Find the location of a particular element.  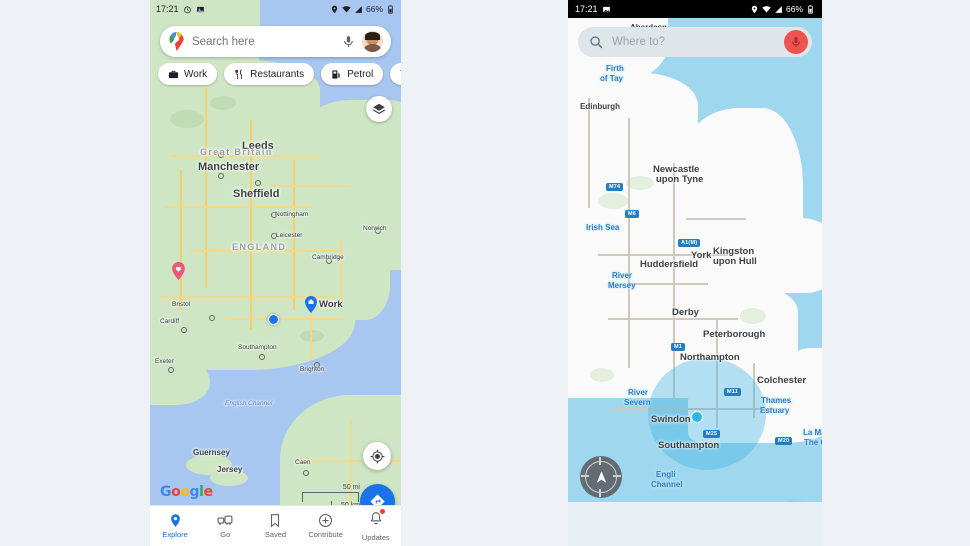

search-bar: Search here is located at coordinates (275, 41).